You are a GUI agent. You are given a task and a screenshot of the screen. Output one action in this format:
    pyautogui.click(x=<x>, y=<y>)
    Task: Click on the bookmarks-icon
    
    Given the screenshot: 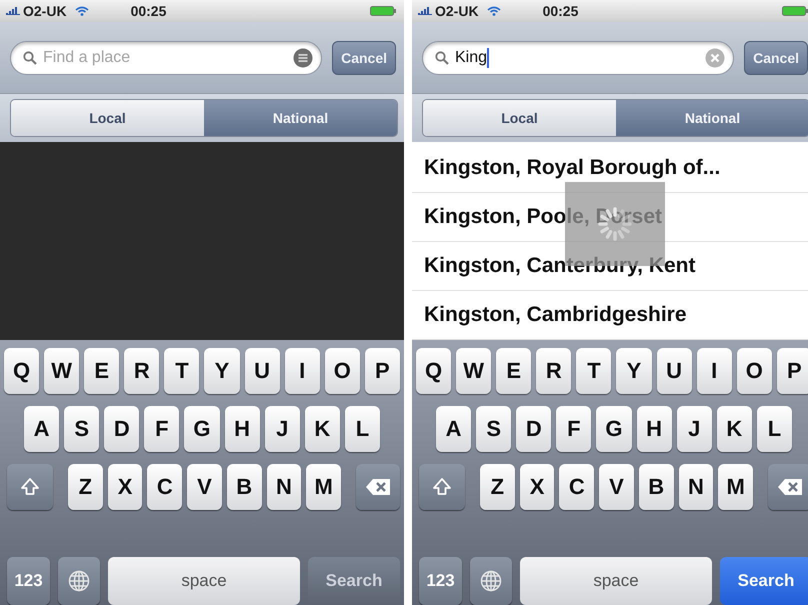 What is the action you would take?
    pyautogui.click(x=303, y=58)
    